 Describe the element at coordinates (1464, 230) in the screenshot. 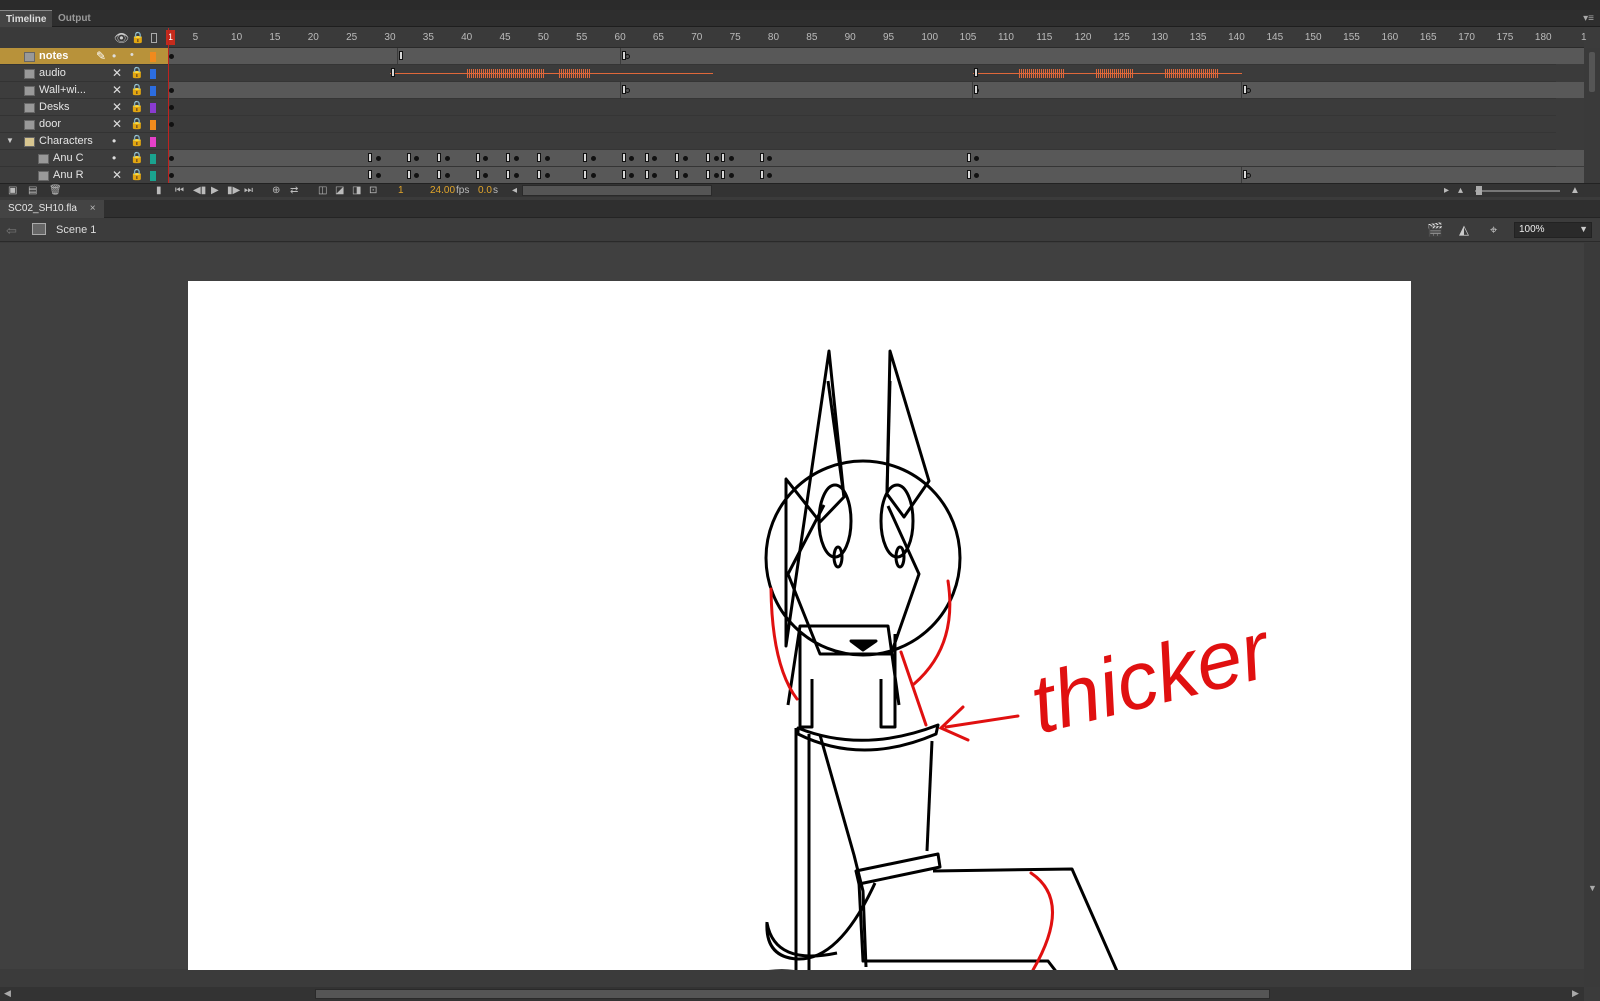

I see `edit-symbol-icon: ◭` at that location.